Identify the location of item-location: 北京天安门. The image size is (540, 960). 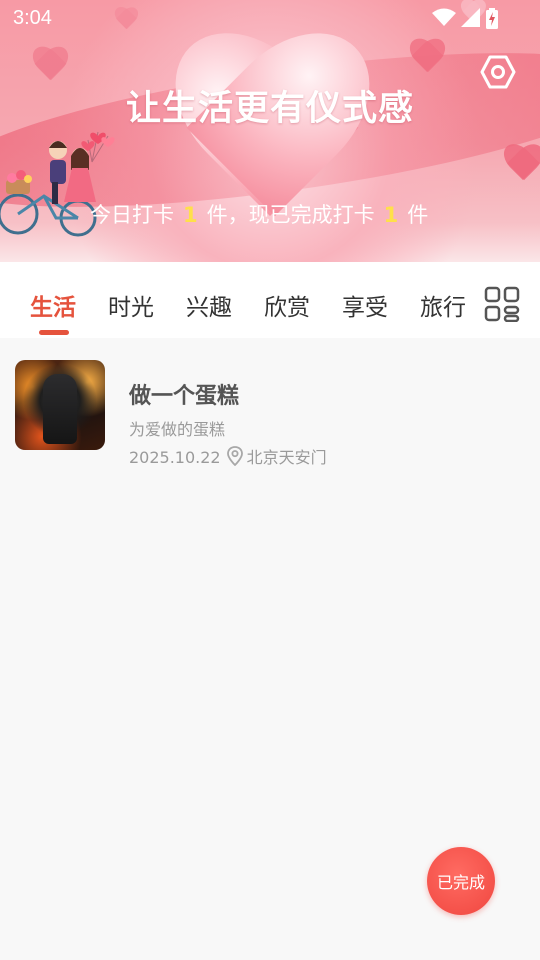
(286, 457).